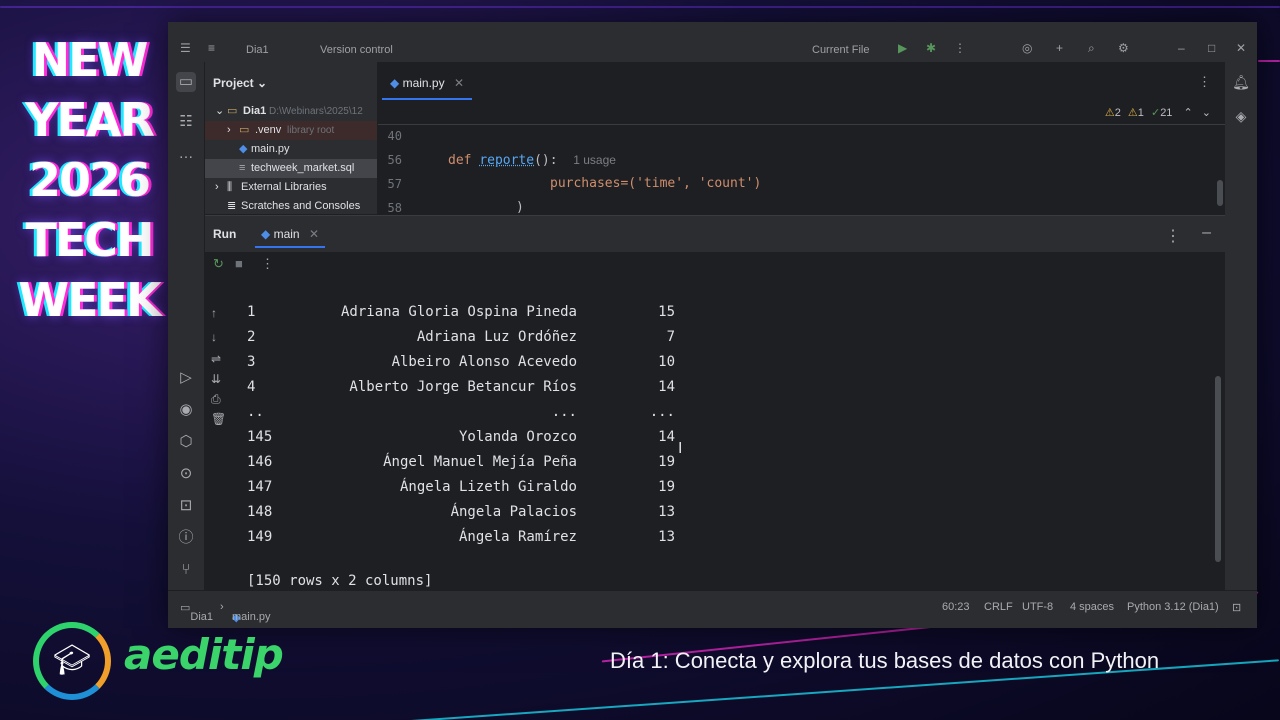 This screenshot has width=1280, height=720. What do you see at coordinates (1218, 469) in the screenshot?
I see `run-vertical-scrollbar` at bounding box center [1218, 469].